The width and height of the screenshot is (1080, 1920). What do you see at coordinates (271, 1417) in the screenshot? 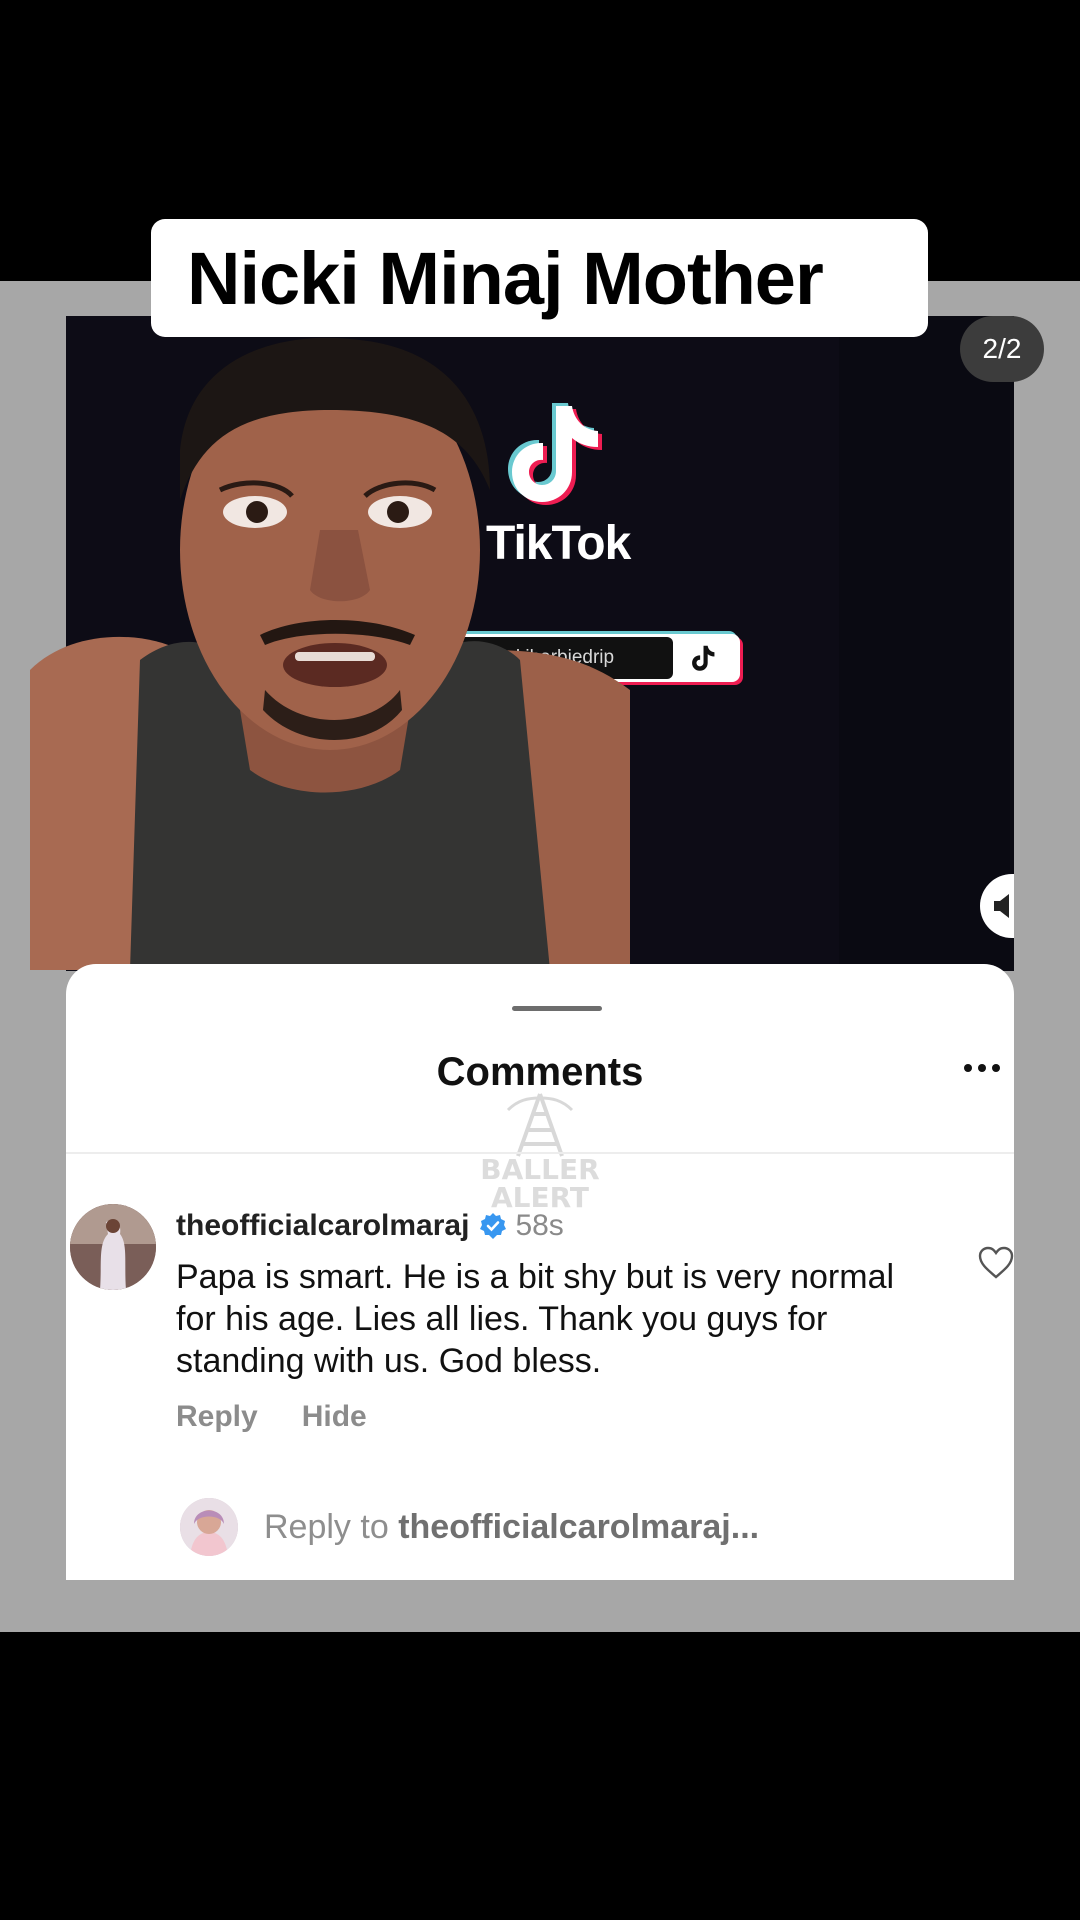
I see `comment-actions: Reply Hide` at bounding box center [271, 1417].